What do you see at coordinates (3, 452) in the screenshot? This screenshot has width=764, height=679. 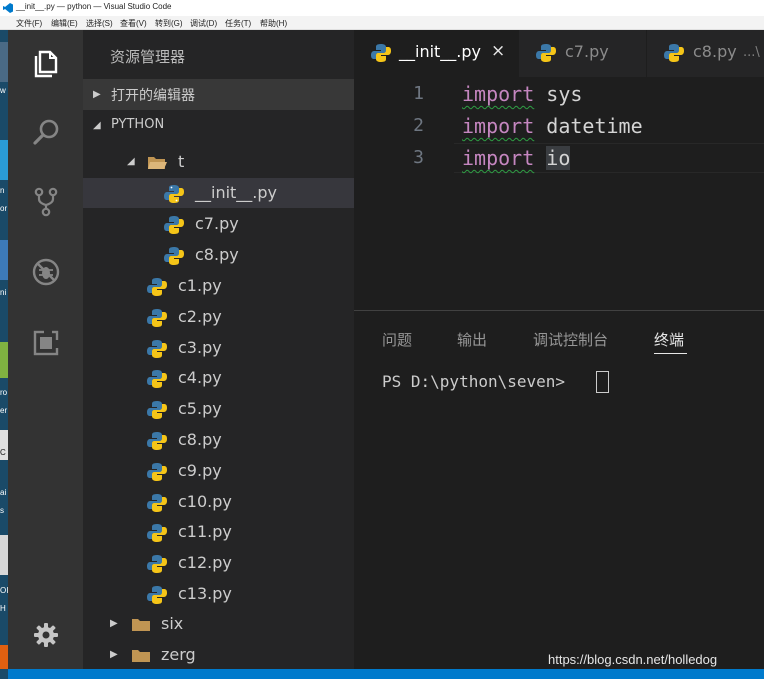 I see `desktop-label: C` at bounding box center [3, 452].